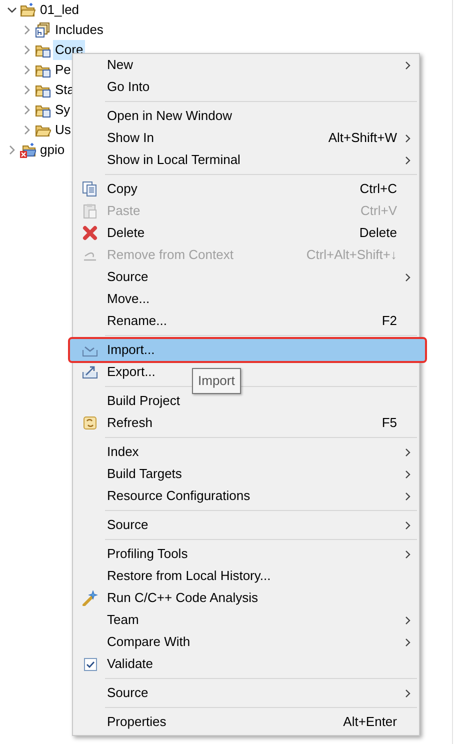 The width and height of the screenshot is (465, 744). What do you see at coordinates (378, 233) in the screenshot?
I see `shortcut-text: Delete` at bounding box center [378, 233].